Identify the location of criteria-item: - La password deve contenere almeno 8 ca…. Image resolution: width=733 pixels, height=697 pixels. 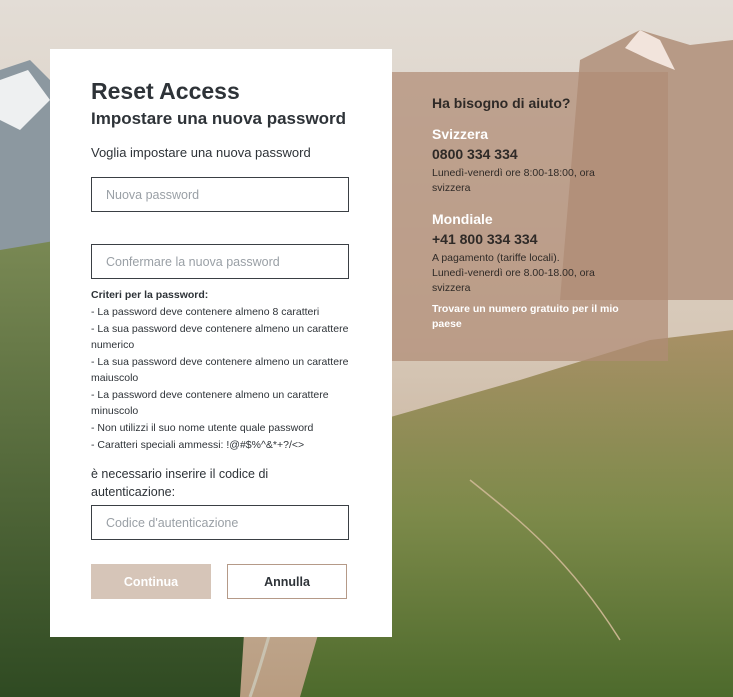
(205, 312).